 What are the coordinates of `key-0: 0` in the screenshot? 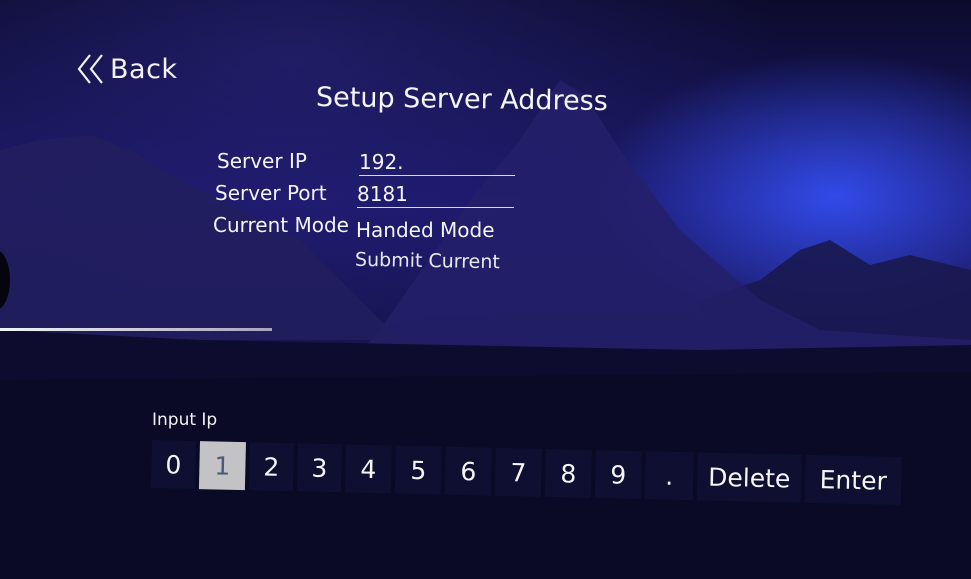 It's located at (173, 464).